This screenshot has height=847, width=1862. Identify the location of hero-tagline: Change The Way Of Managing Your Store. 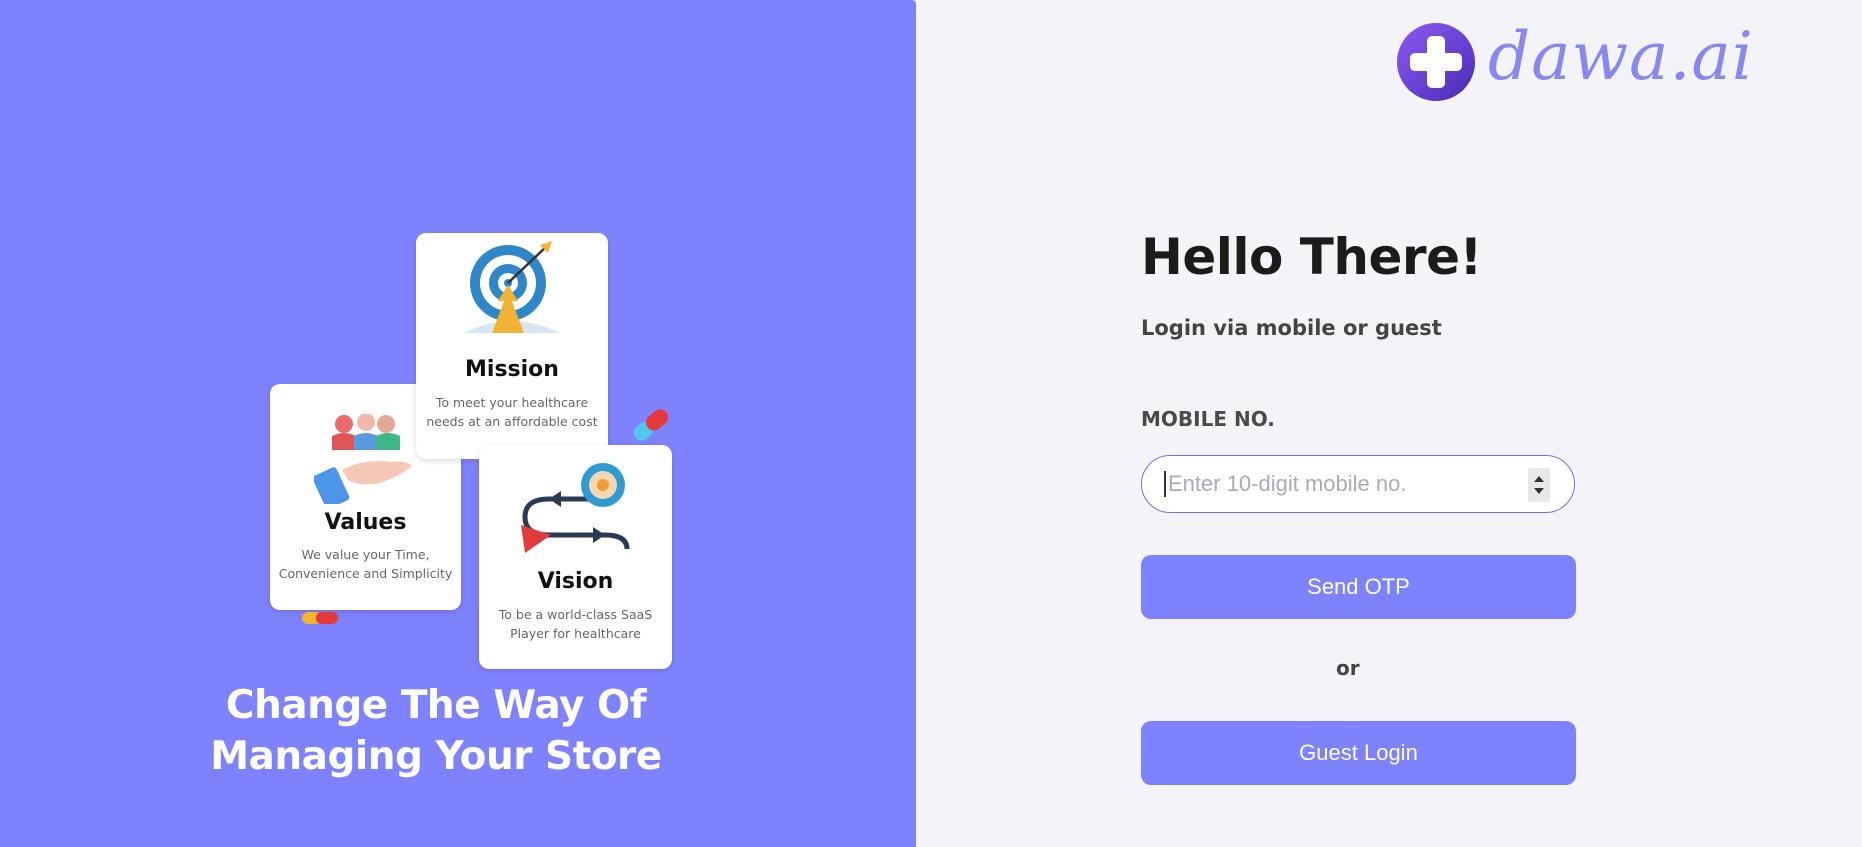
(436, 731).